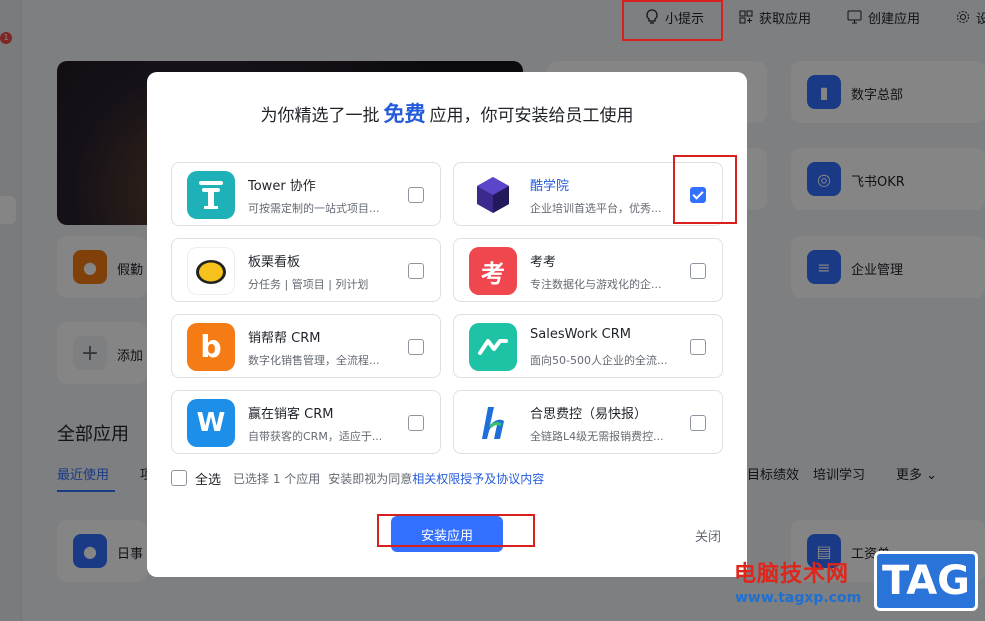 Image resolution: width=985 pixels, height=621 pixels. What do you see at coordinates (308, 284) in the screenshot?
I see `app-desc: 分任务 | 管项目 | 列计划` at bounding box center [308, 284].